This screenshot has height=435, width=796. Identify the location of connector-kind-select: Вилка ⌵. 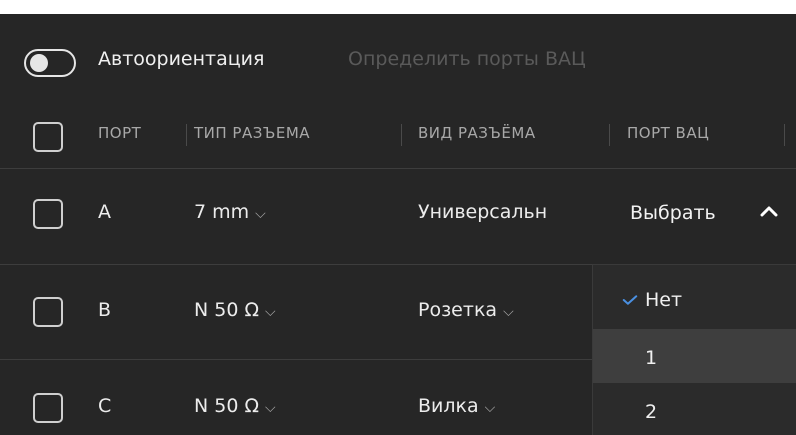
(456, 406).